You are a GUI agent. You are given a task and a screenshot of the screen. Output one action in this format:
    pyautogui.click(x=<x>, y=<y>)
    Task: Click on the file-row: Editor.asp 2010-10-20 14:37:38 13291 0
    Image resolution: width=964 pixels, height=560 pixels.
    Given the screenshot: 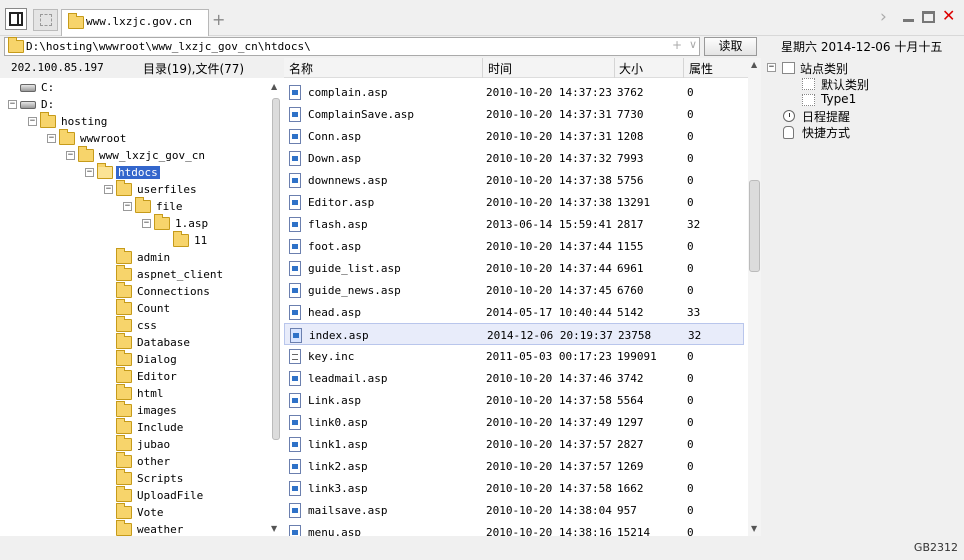 What is the action you would take?
    pyautogui.click(x=514, y=202)
    